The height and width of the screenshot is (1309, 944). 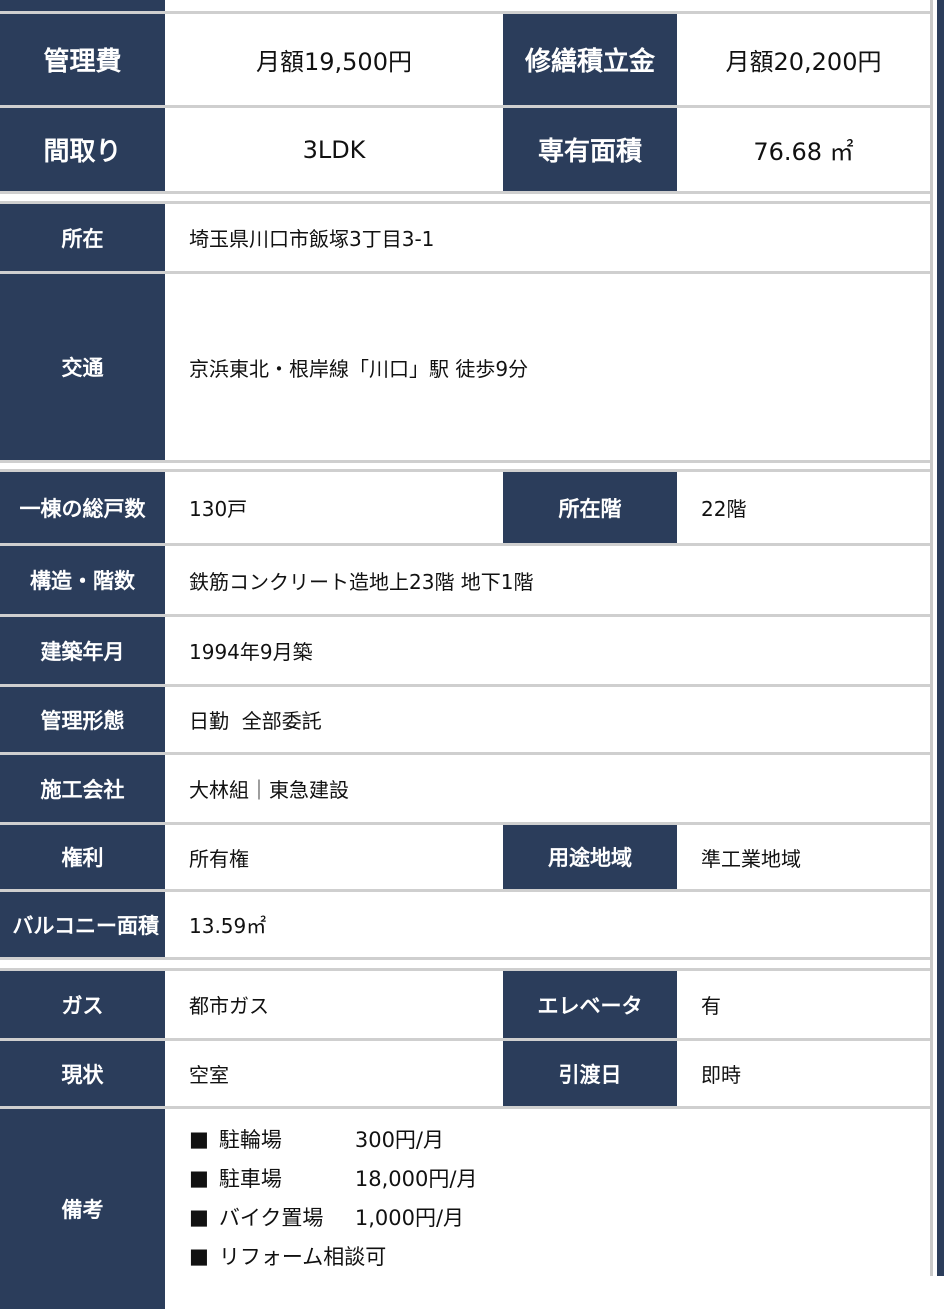 I want to click on value-total-units: 130戸, so click(x=218, y=509).